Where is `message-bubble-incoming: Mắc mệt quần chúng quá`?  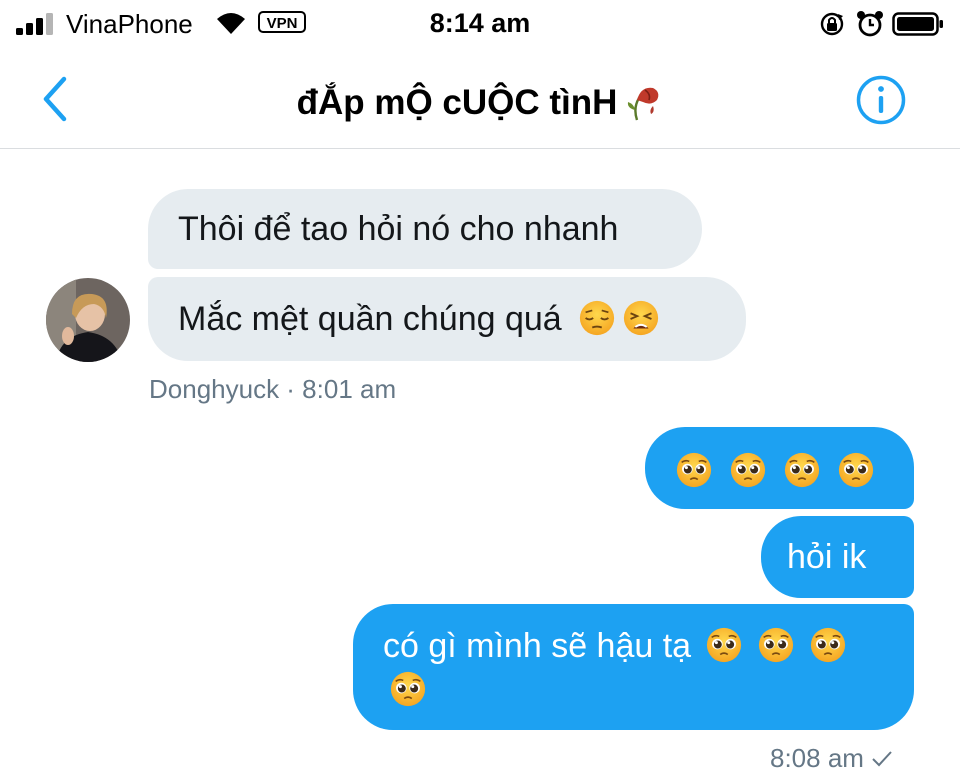
message-bubble-incoming: Mắc mệt quần chúng quá is located at coordinates (447, 319).